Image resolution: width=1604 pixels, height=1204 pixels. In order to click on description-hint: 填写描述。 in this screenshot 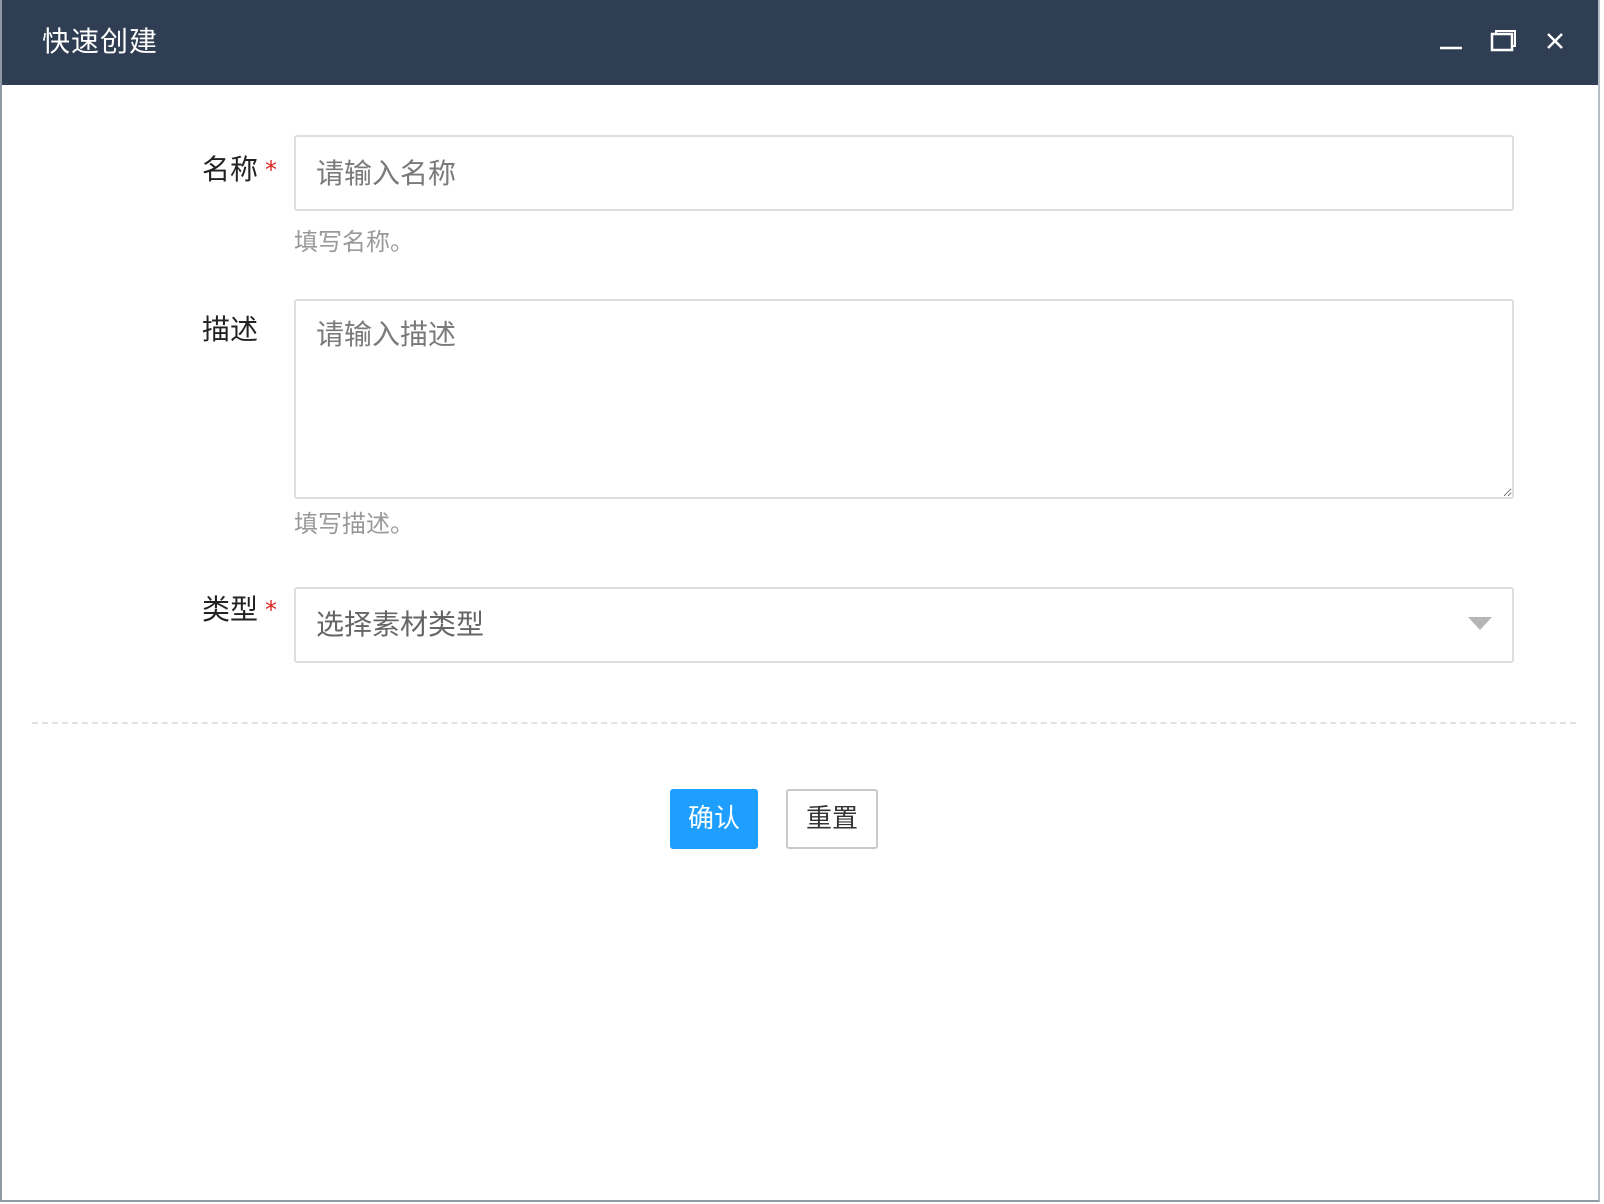, I will do `click(354, 524)`.